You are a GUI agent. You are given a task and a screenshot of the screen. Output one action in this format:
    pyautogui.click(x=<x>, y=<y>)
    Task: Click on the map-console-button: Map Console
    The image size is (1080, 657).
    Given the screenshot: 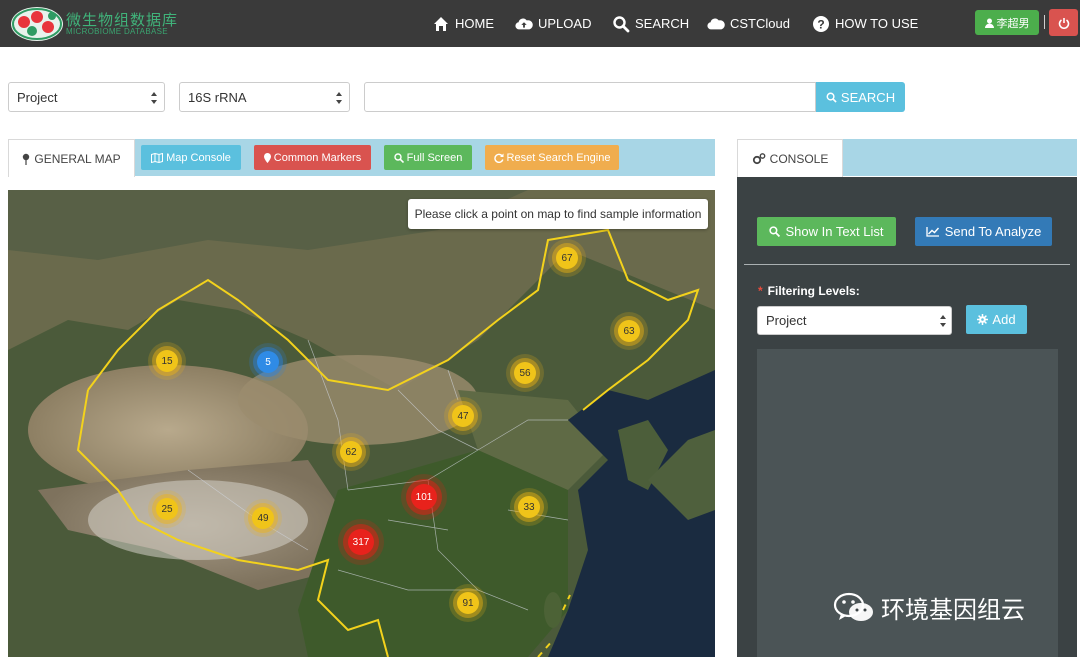 What is the action you would take?
    pyautogui.click(x=191, y=157)
    